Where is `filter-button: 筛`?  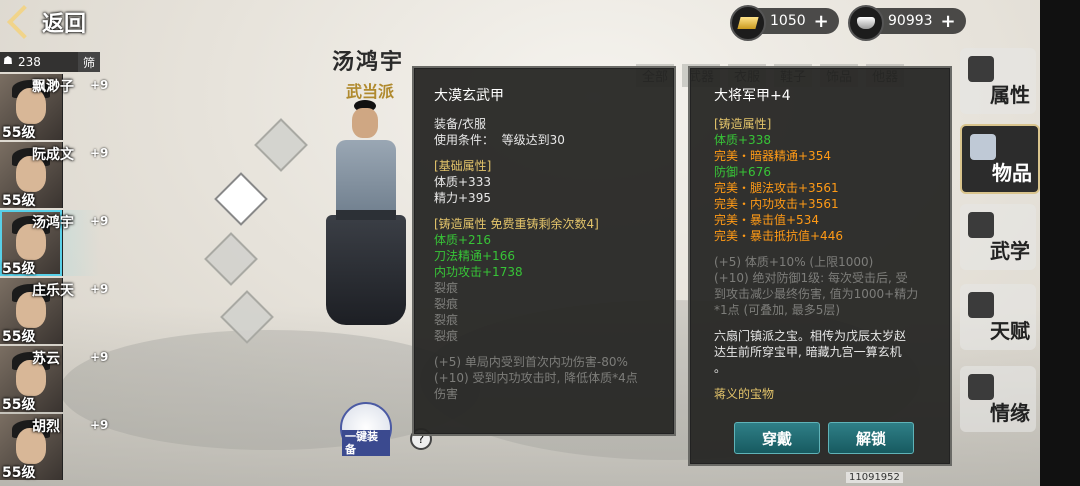
filter-button: 筛 is located at coordinates (89, 62).